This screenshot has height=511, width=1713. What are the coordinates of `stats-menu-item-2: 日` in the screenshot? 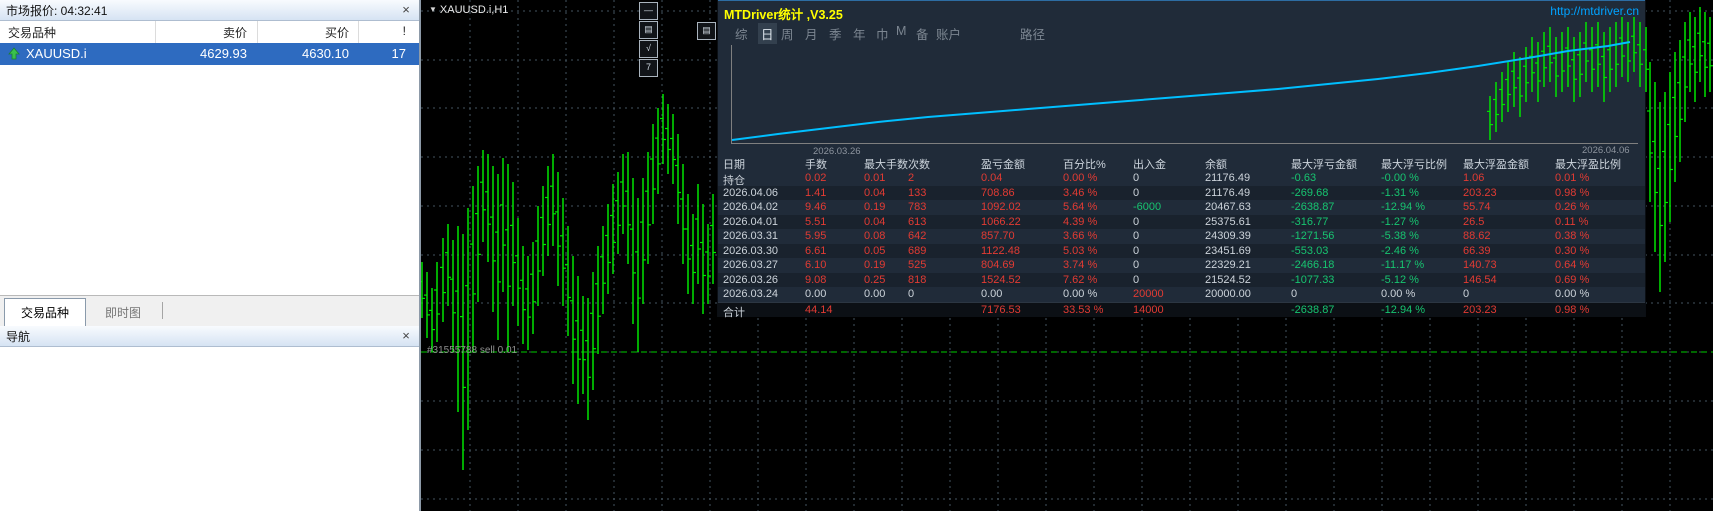 It's located at (767, 33).